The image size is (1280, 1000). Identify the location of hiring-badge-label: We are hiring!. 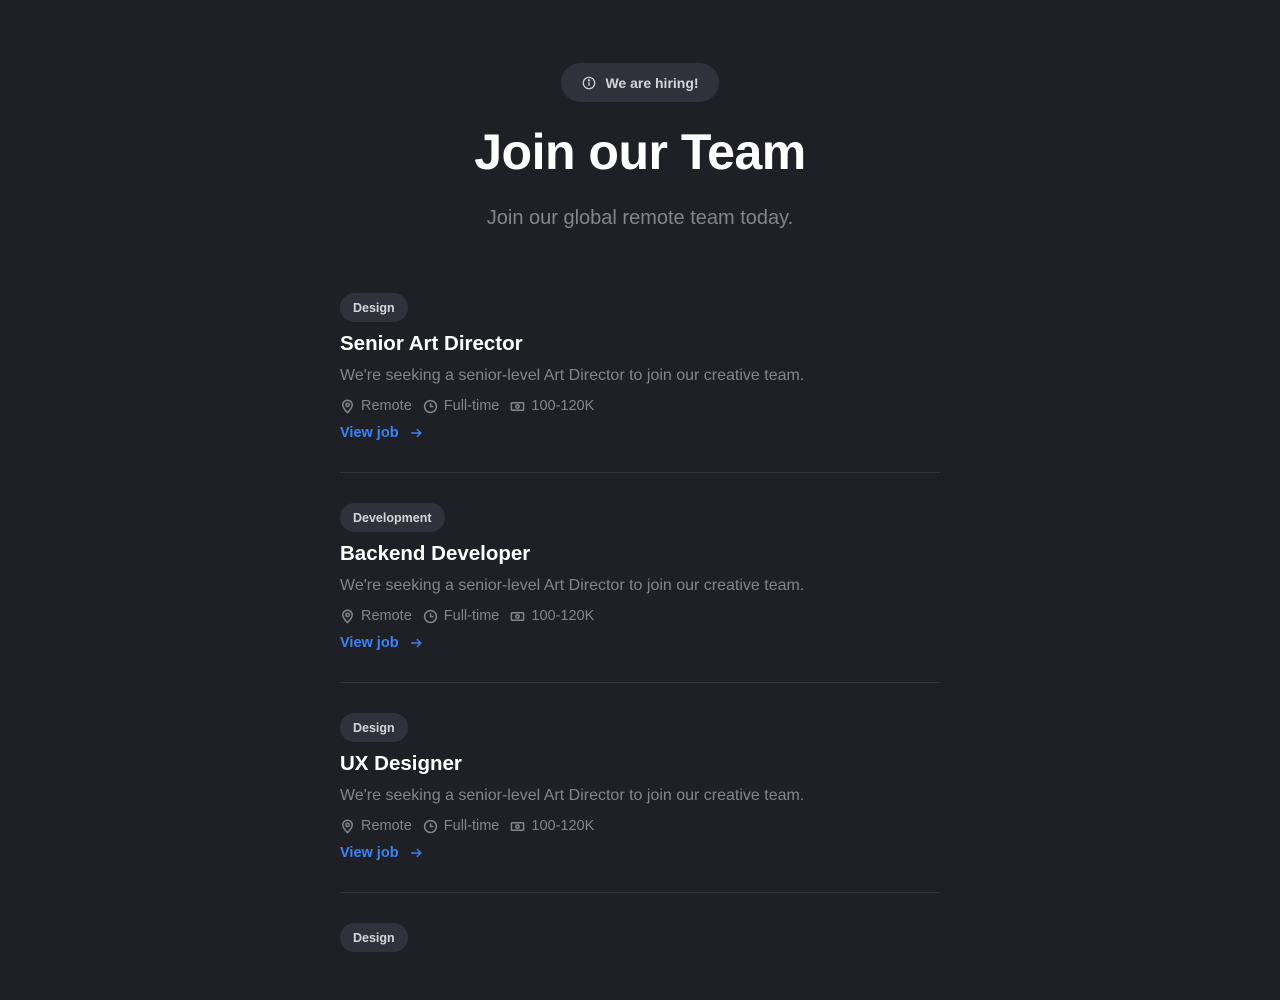
(652, 82).